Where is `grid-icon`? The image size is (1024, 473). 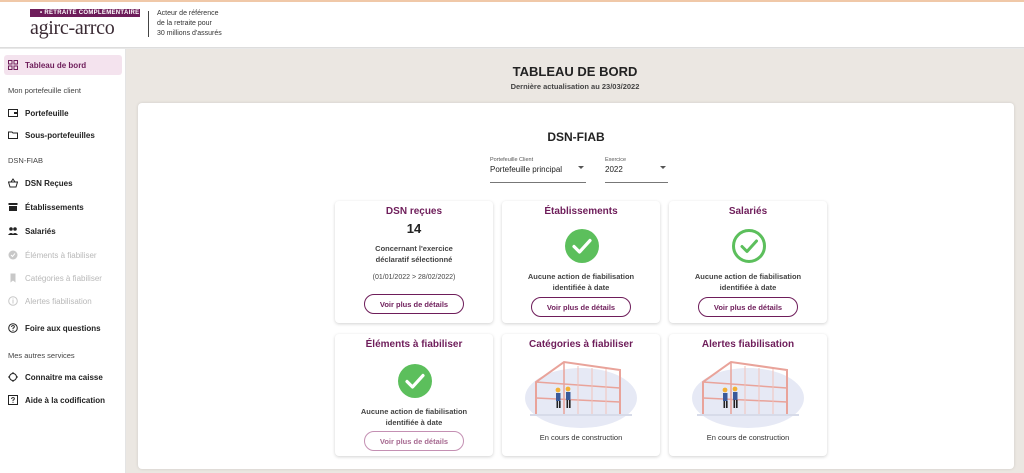 grid-icon is located at coordinates (13, 65).